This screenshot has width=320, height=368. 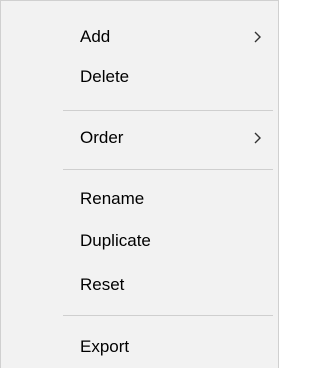 I want to click on menu-item-delete-label: Delete, so click(x=105, y=76).